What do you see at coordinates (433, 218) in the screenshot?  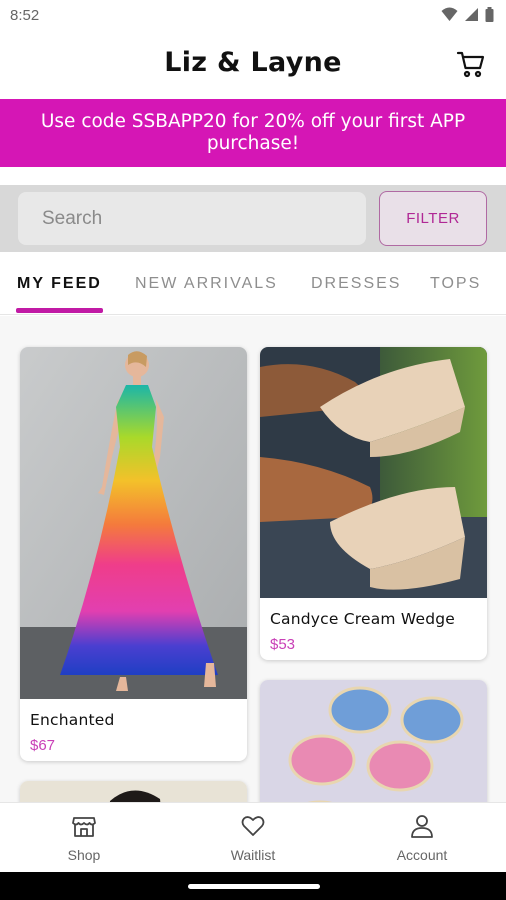 I see `filter-button: FILTER` at bounding box center [433, 218].